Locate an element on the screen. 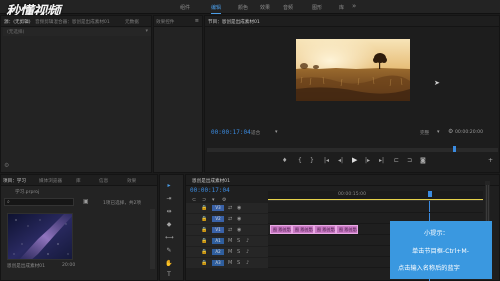 The width and height of the screenshot is (500, 281). media-item-duration: 20:00 is located at coordinates (69, 265).